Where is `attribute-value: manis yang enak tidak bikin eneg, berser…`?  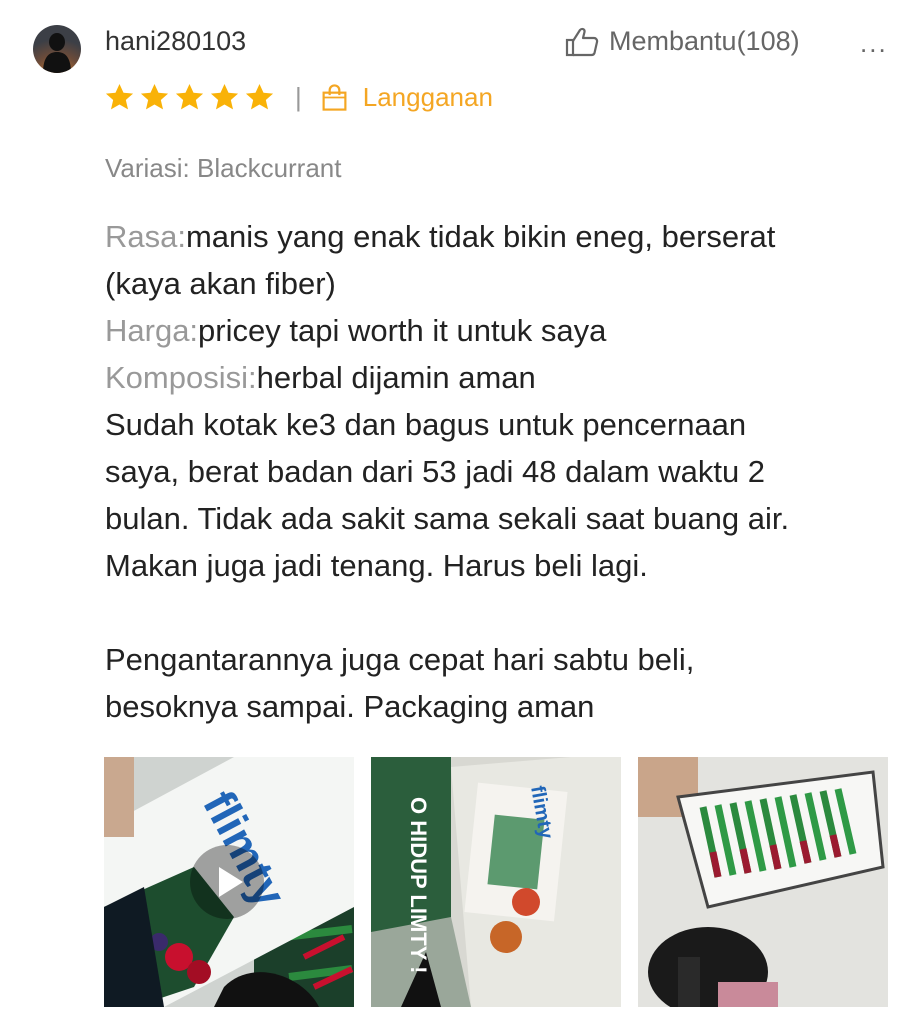 attribute-value: manis yang enak tidak bikin eneg, berser… is located at coordinates (480, 236).